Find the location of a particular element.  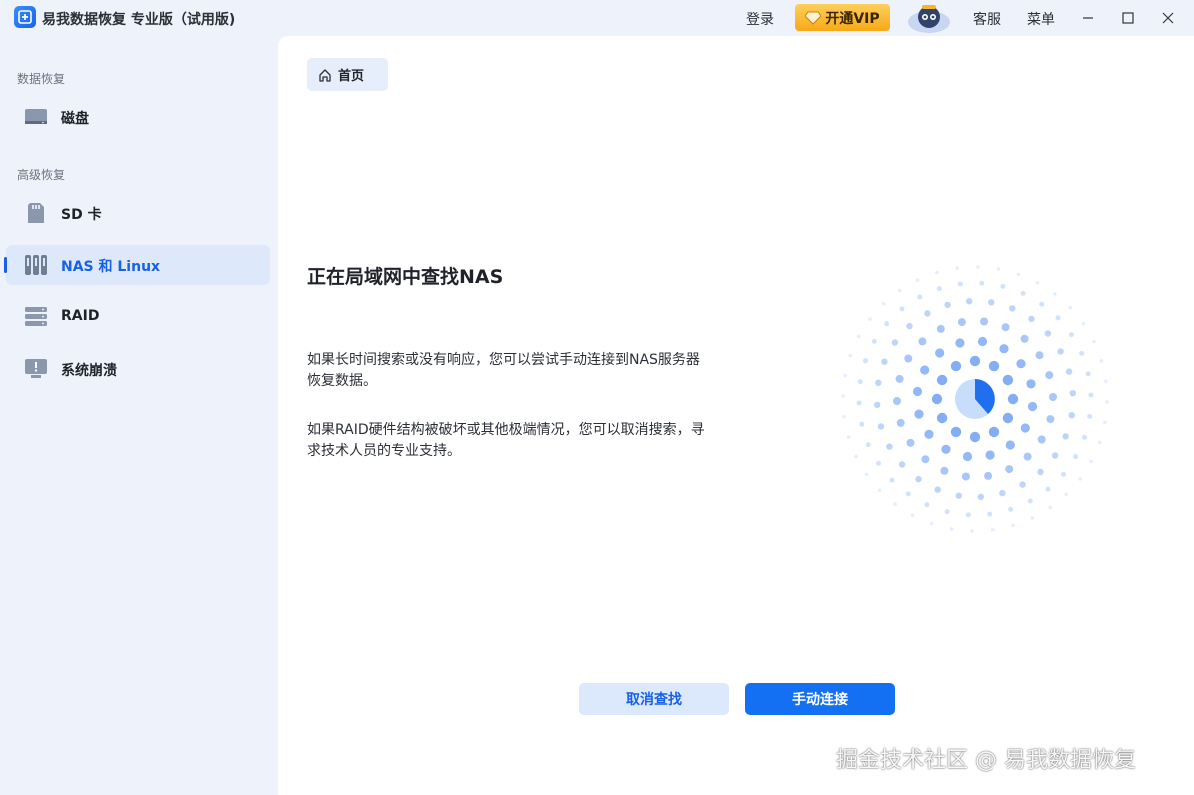

cancel-search-button: 取消查找 is located at coordinates (654, 699).